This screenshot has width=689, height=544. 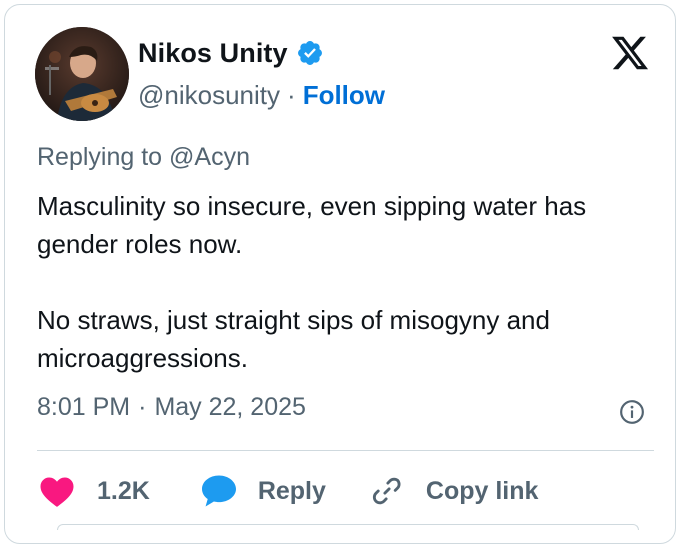 I want to click on replying-to: Replying to @Acyn, so click(x=143, y=157).